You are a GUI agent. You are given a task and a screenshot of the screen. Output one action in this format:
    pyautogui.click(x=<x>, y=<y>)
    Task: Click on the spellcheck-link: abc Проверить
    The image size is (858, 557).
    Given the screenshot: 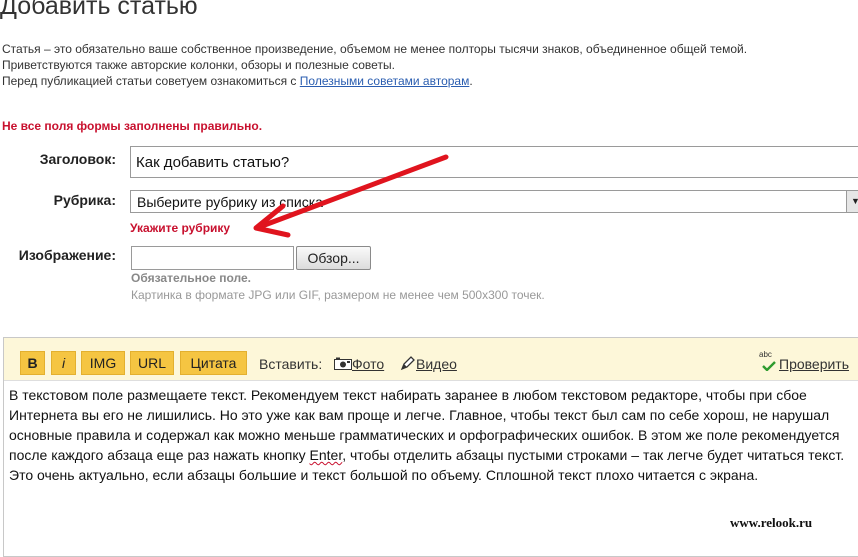 What is the action you would take?
    pyautogui.click(x=804, y=361)
    